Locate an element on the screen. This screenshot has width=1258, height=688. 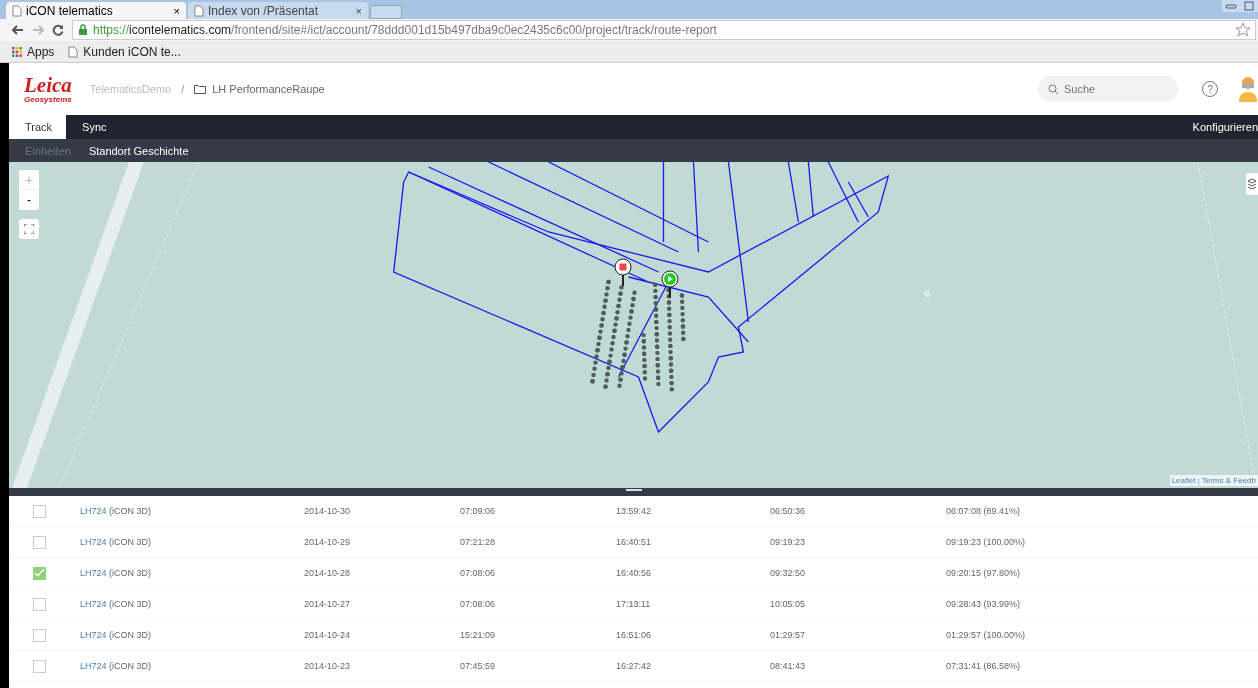
subnav-tab: Standort Geschichte is located at coordinates (138, 150).